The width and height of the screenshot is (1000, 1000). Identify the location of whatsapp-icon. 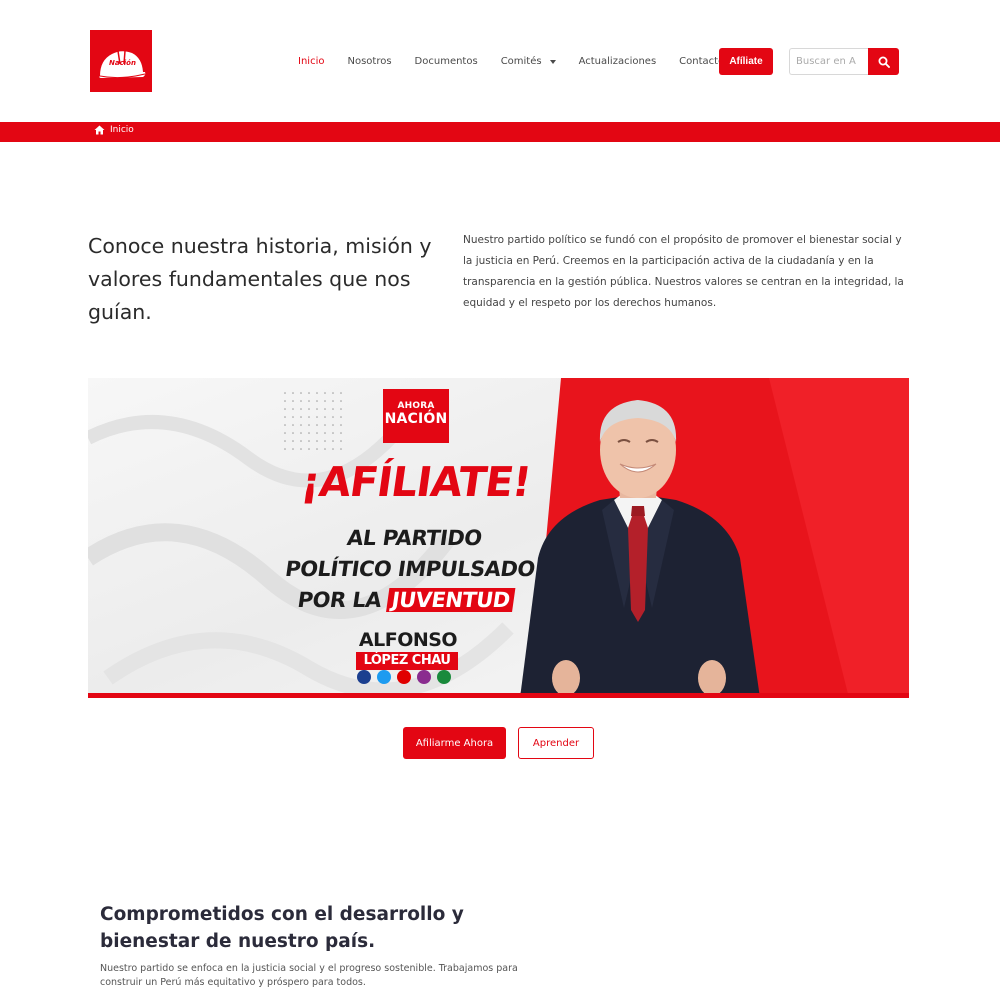
(444, 677).